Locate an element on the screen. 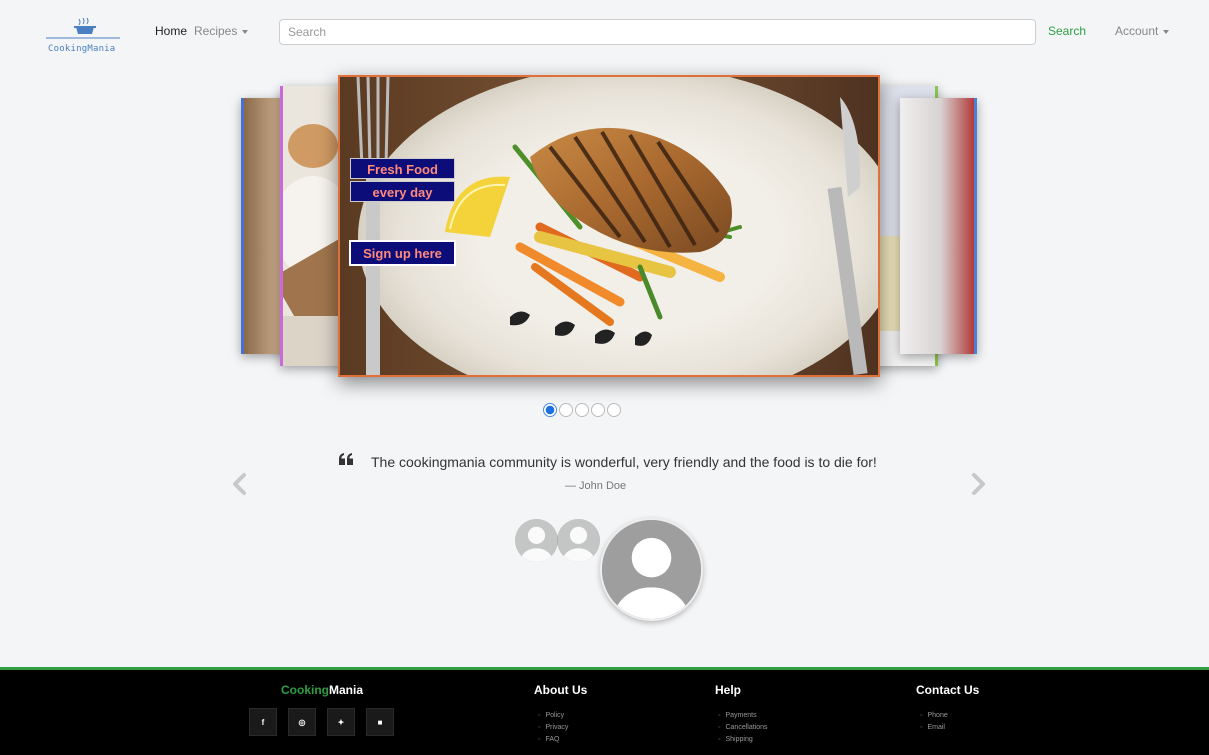 The height and width of the screenshot is (755, 1209). footer-help-links: Payments Cancellations Shipping is located at coordinates (743, 728).